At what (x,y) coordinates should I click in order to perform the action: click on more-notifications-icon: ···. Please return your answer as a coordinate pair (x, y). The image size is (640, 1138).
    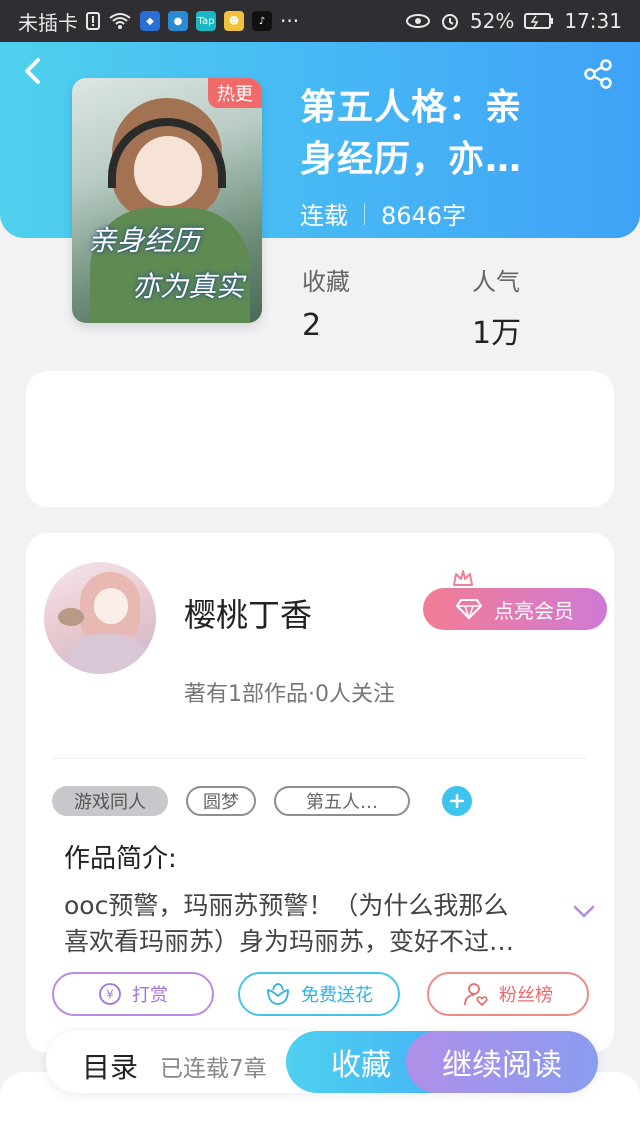
    Looking at the image, I should click on (290, 21).